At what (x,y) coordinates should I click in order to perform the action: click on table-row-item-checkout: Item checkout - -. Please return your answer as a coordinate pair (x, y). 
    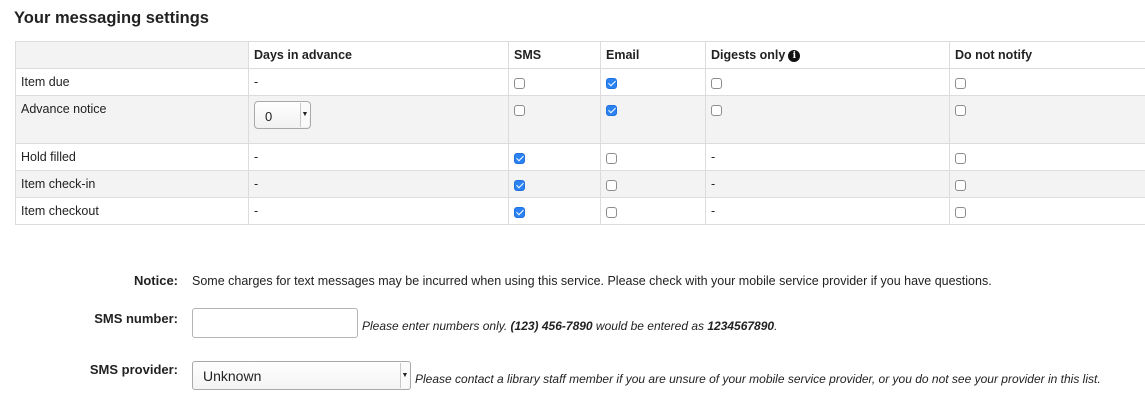
    Looking at the image, I should click on (580, 211).